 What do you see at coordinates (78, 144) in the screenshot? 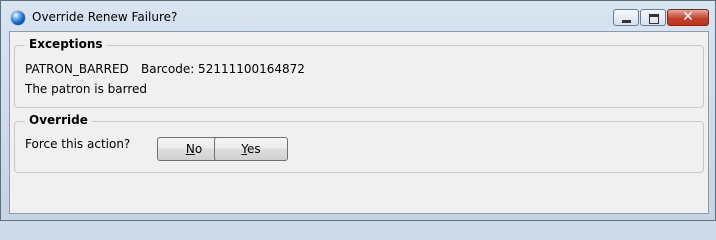
I see `override-prompt: Force this action?` at bounding box center [78, 144].